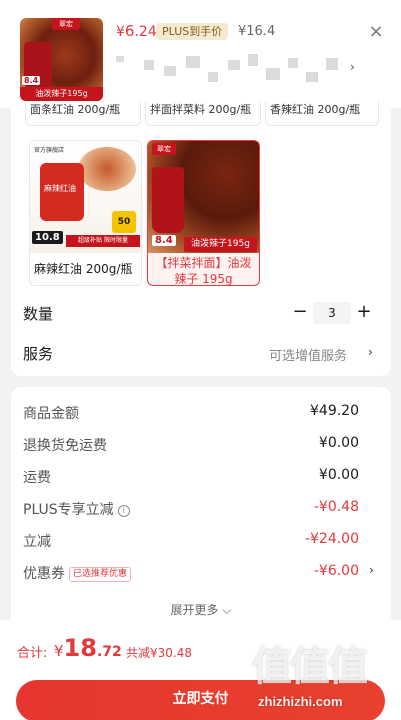 This screenshot has width=401, height=720. Describe the element at coordinates (231, 69) in the screenshot. I see `blurred-address` at that location.